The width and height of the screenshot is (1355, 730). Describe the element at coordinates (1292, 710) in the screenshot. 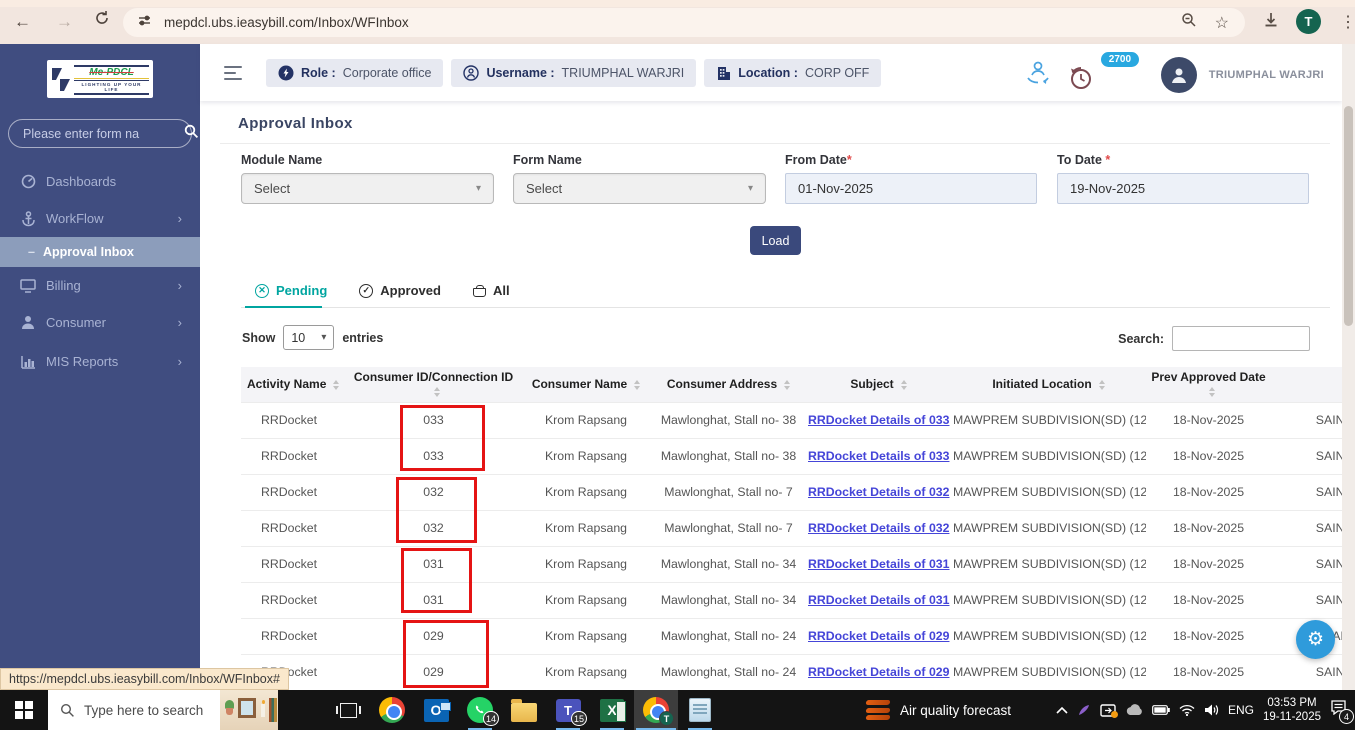

I see `taskbar-clock: 03:53 PM 19-11-2025` at that location.